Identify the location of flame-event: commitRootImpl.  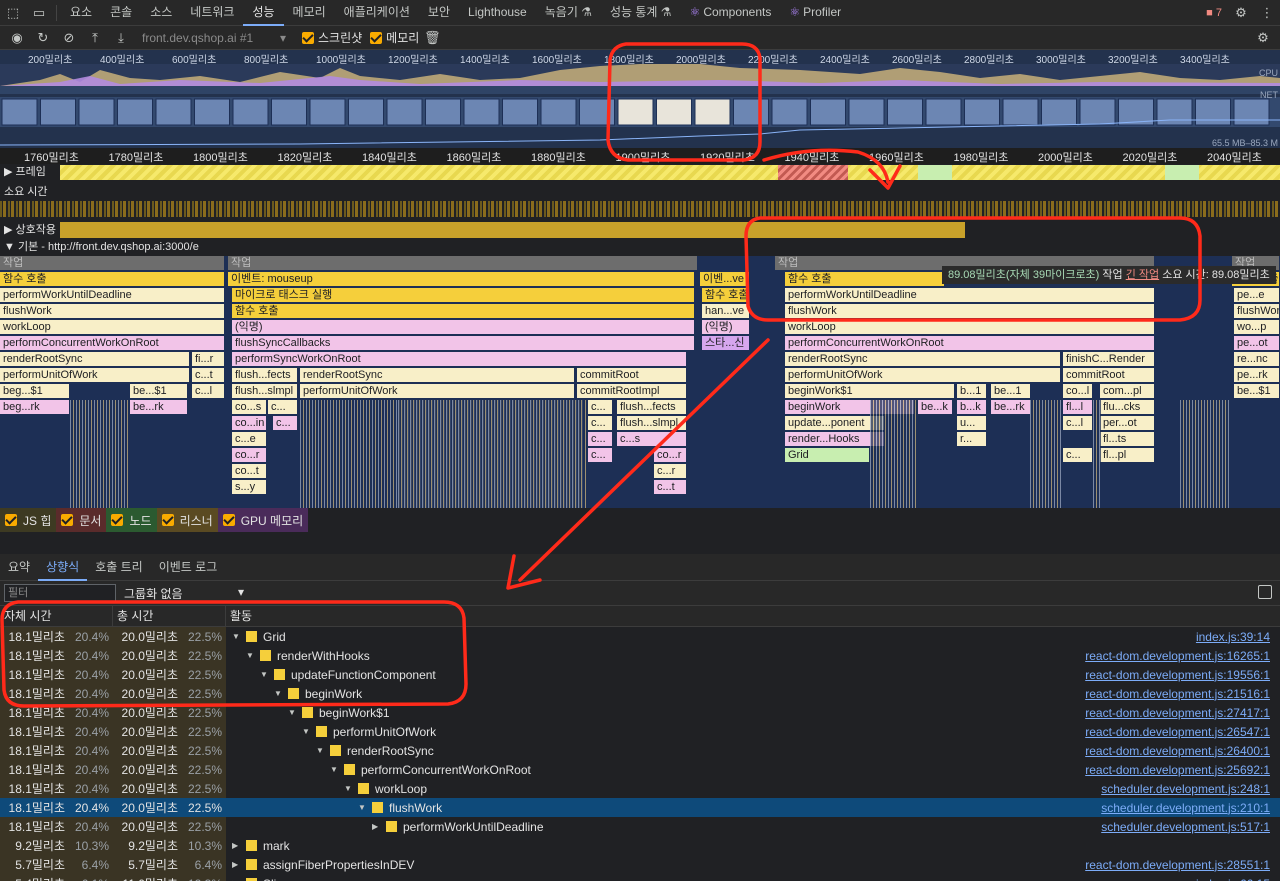
(632, 391).